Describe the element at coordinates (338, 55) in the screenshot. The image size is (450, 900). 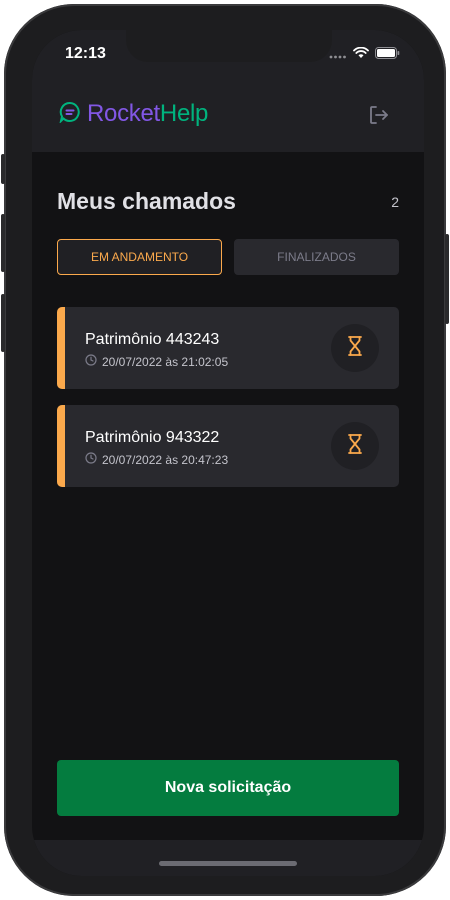
I see `cellular-signal-icon` at that location.